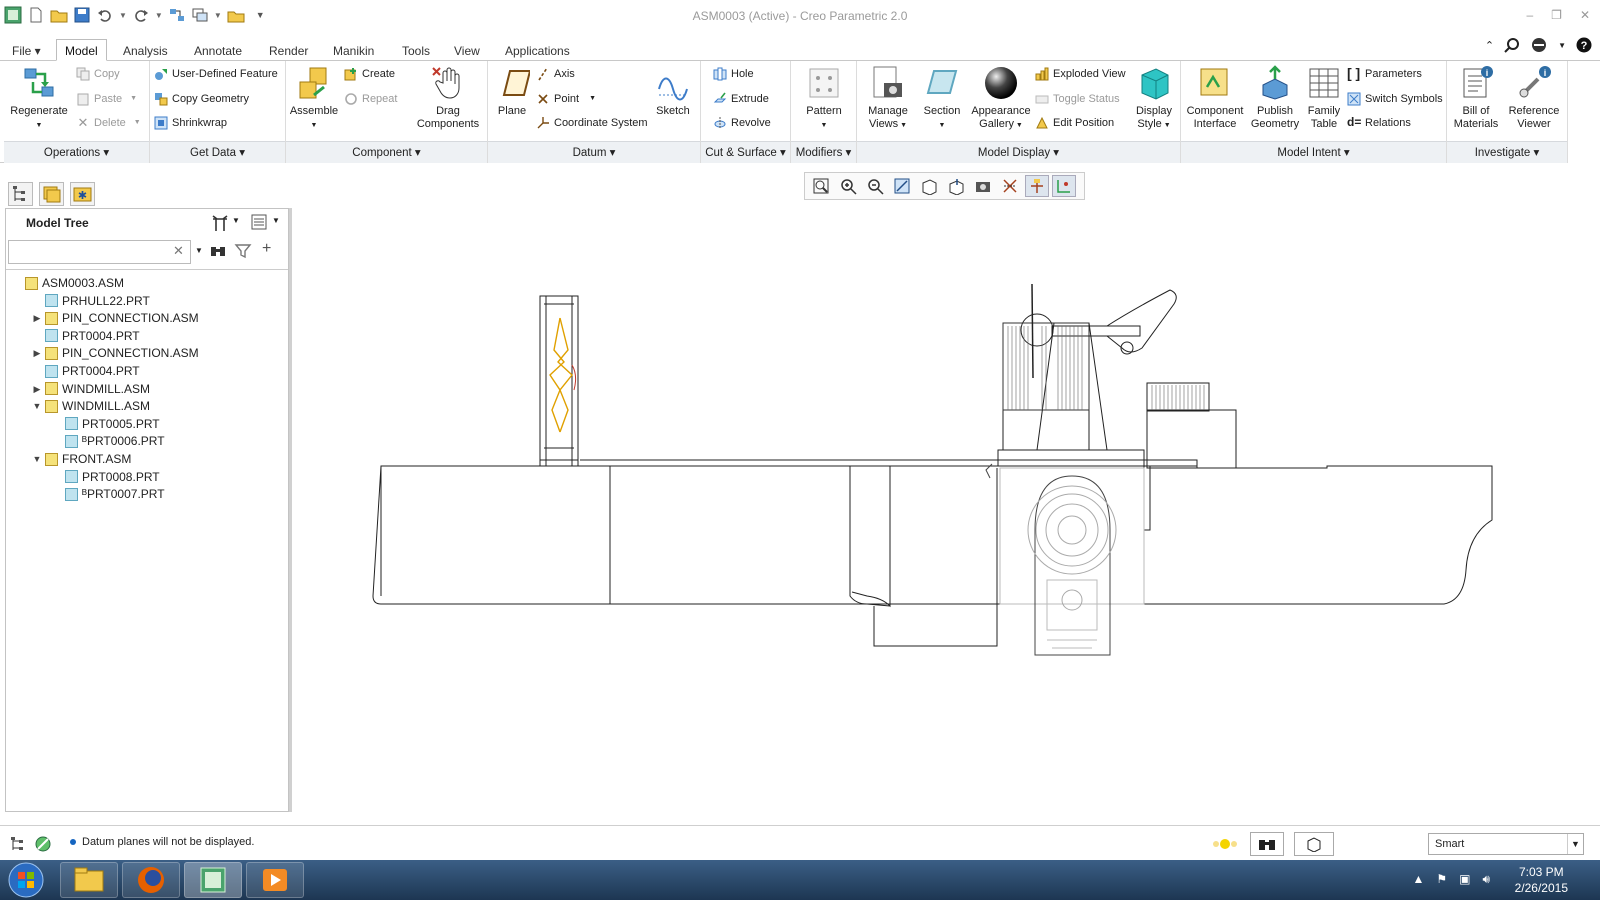  I want to click on regeneration-status-icon, so click(1225, 844).